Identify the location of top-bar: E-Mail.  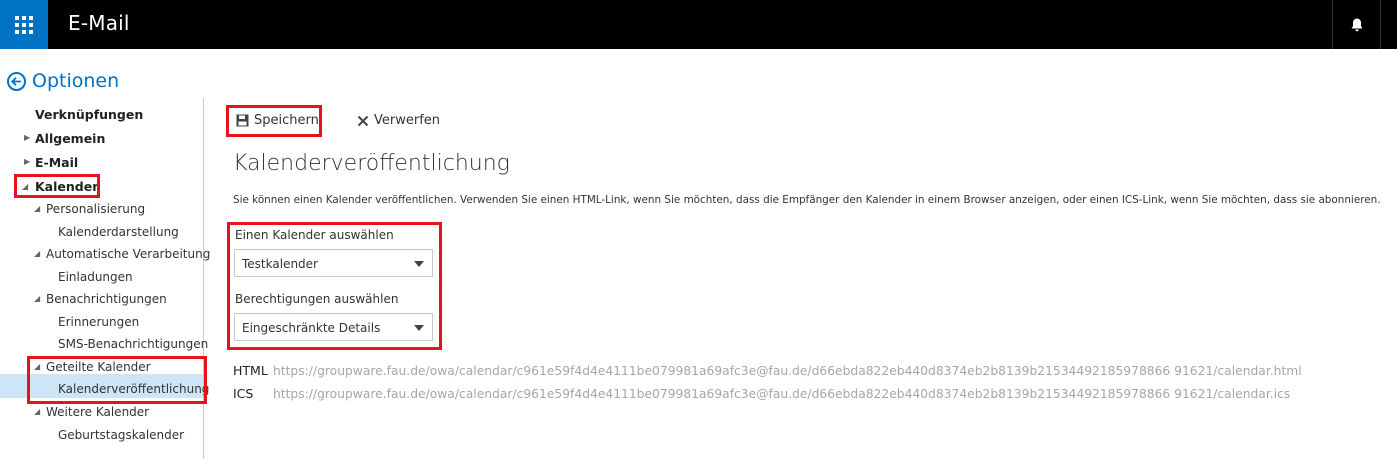
(698, 24).